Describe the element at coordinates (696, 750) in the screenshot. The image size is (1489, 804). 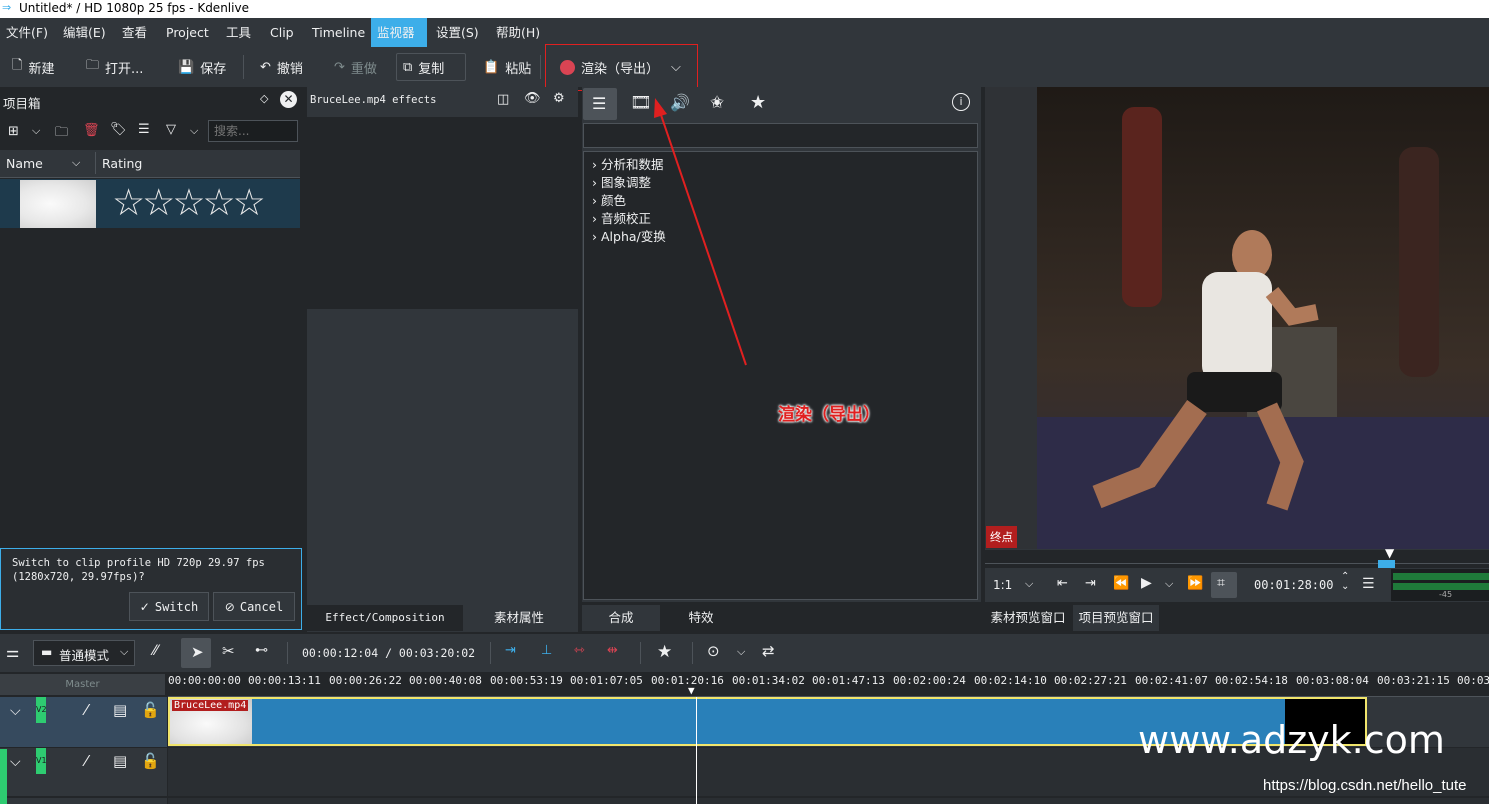
I see `playhead-line` at that location.